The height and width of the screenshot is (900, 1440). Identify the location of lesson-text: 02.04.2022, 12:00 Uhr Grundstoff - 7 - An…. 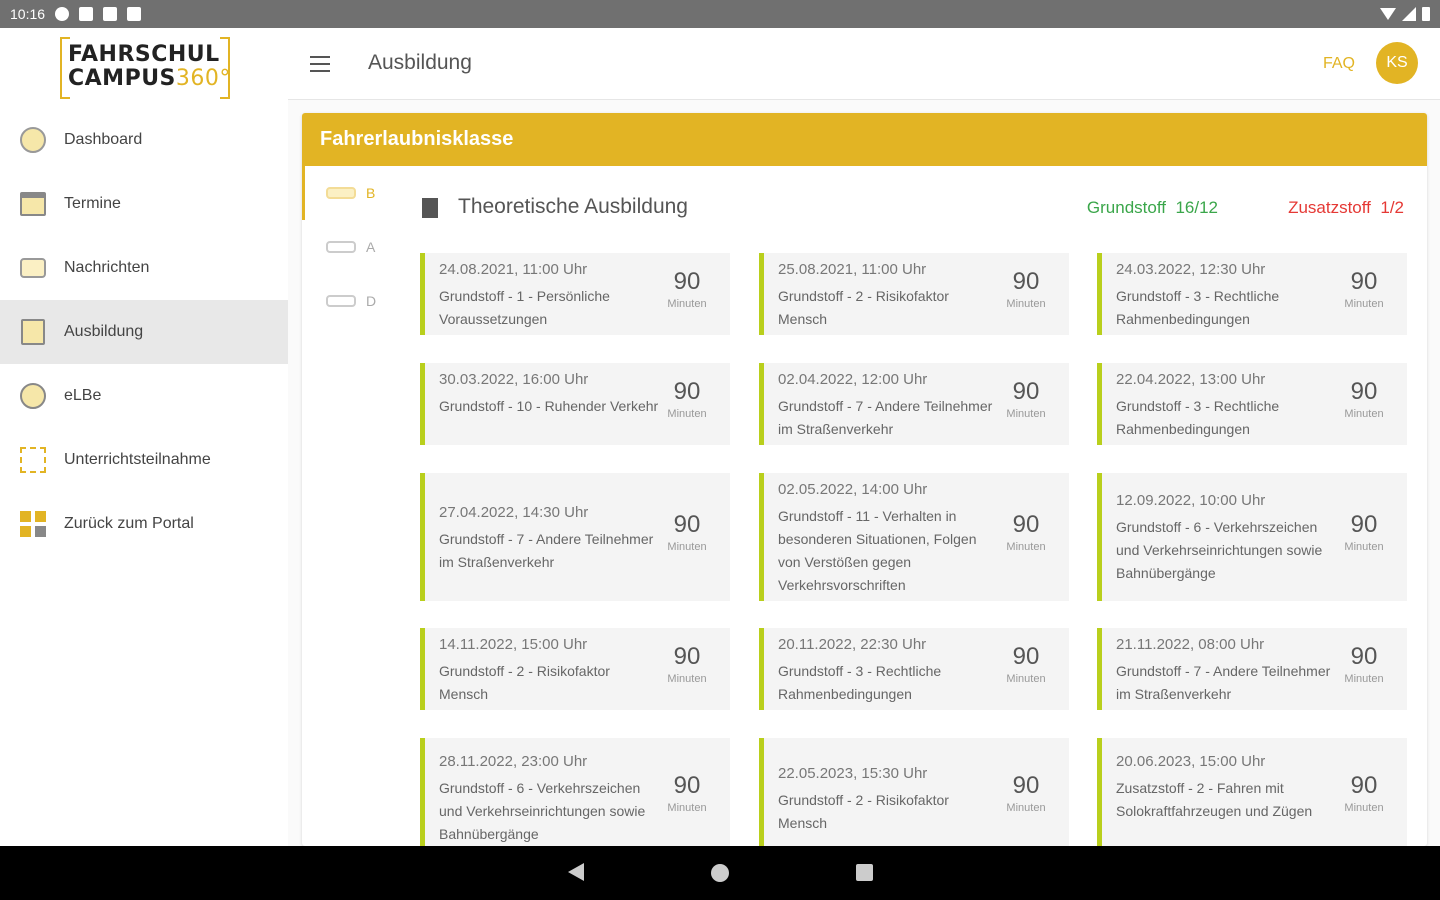
(888, 404).